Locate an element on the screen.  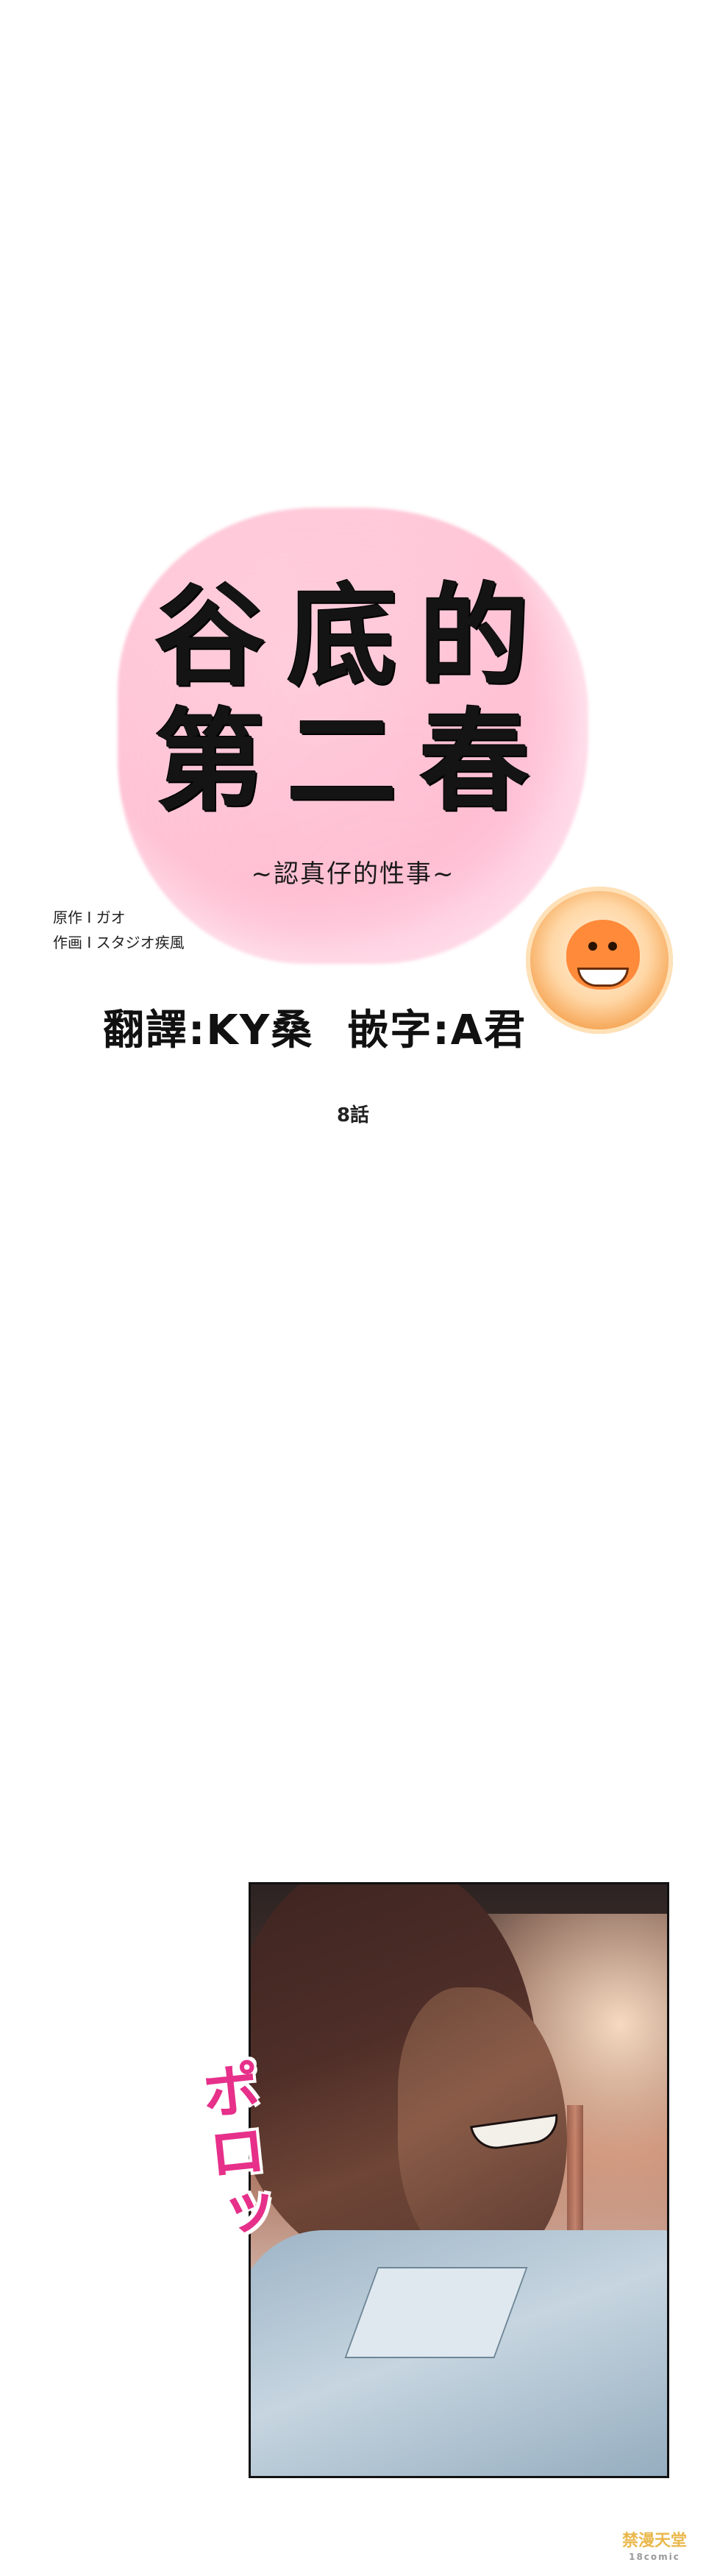
credit-art: 作画 I スタジオ疾風 is located at coordinates (119, 942).